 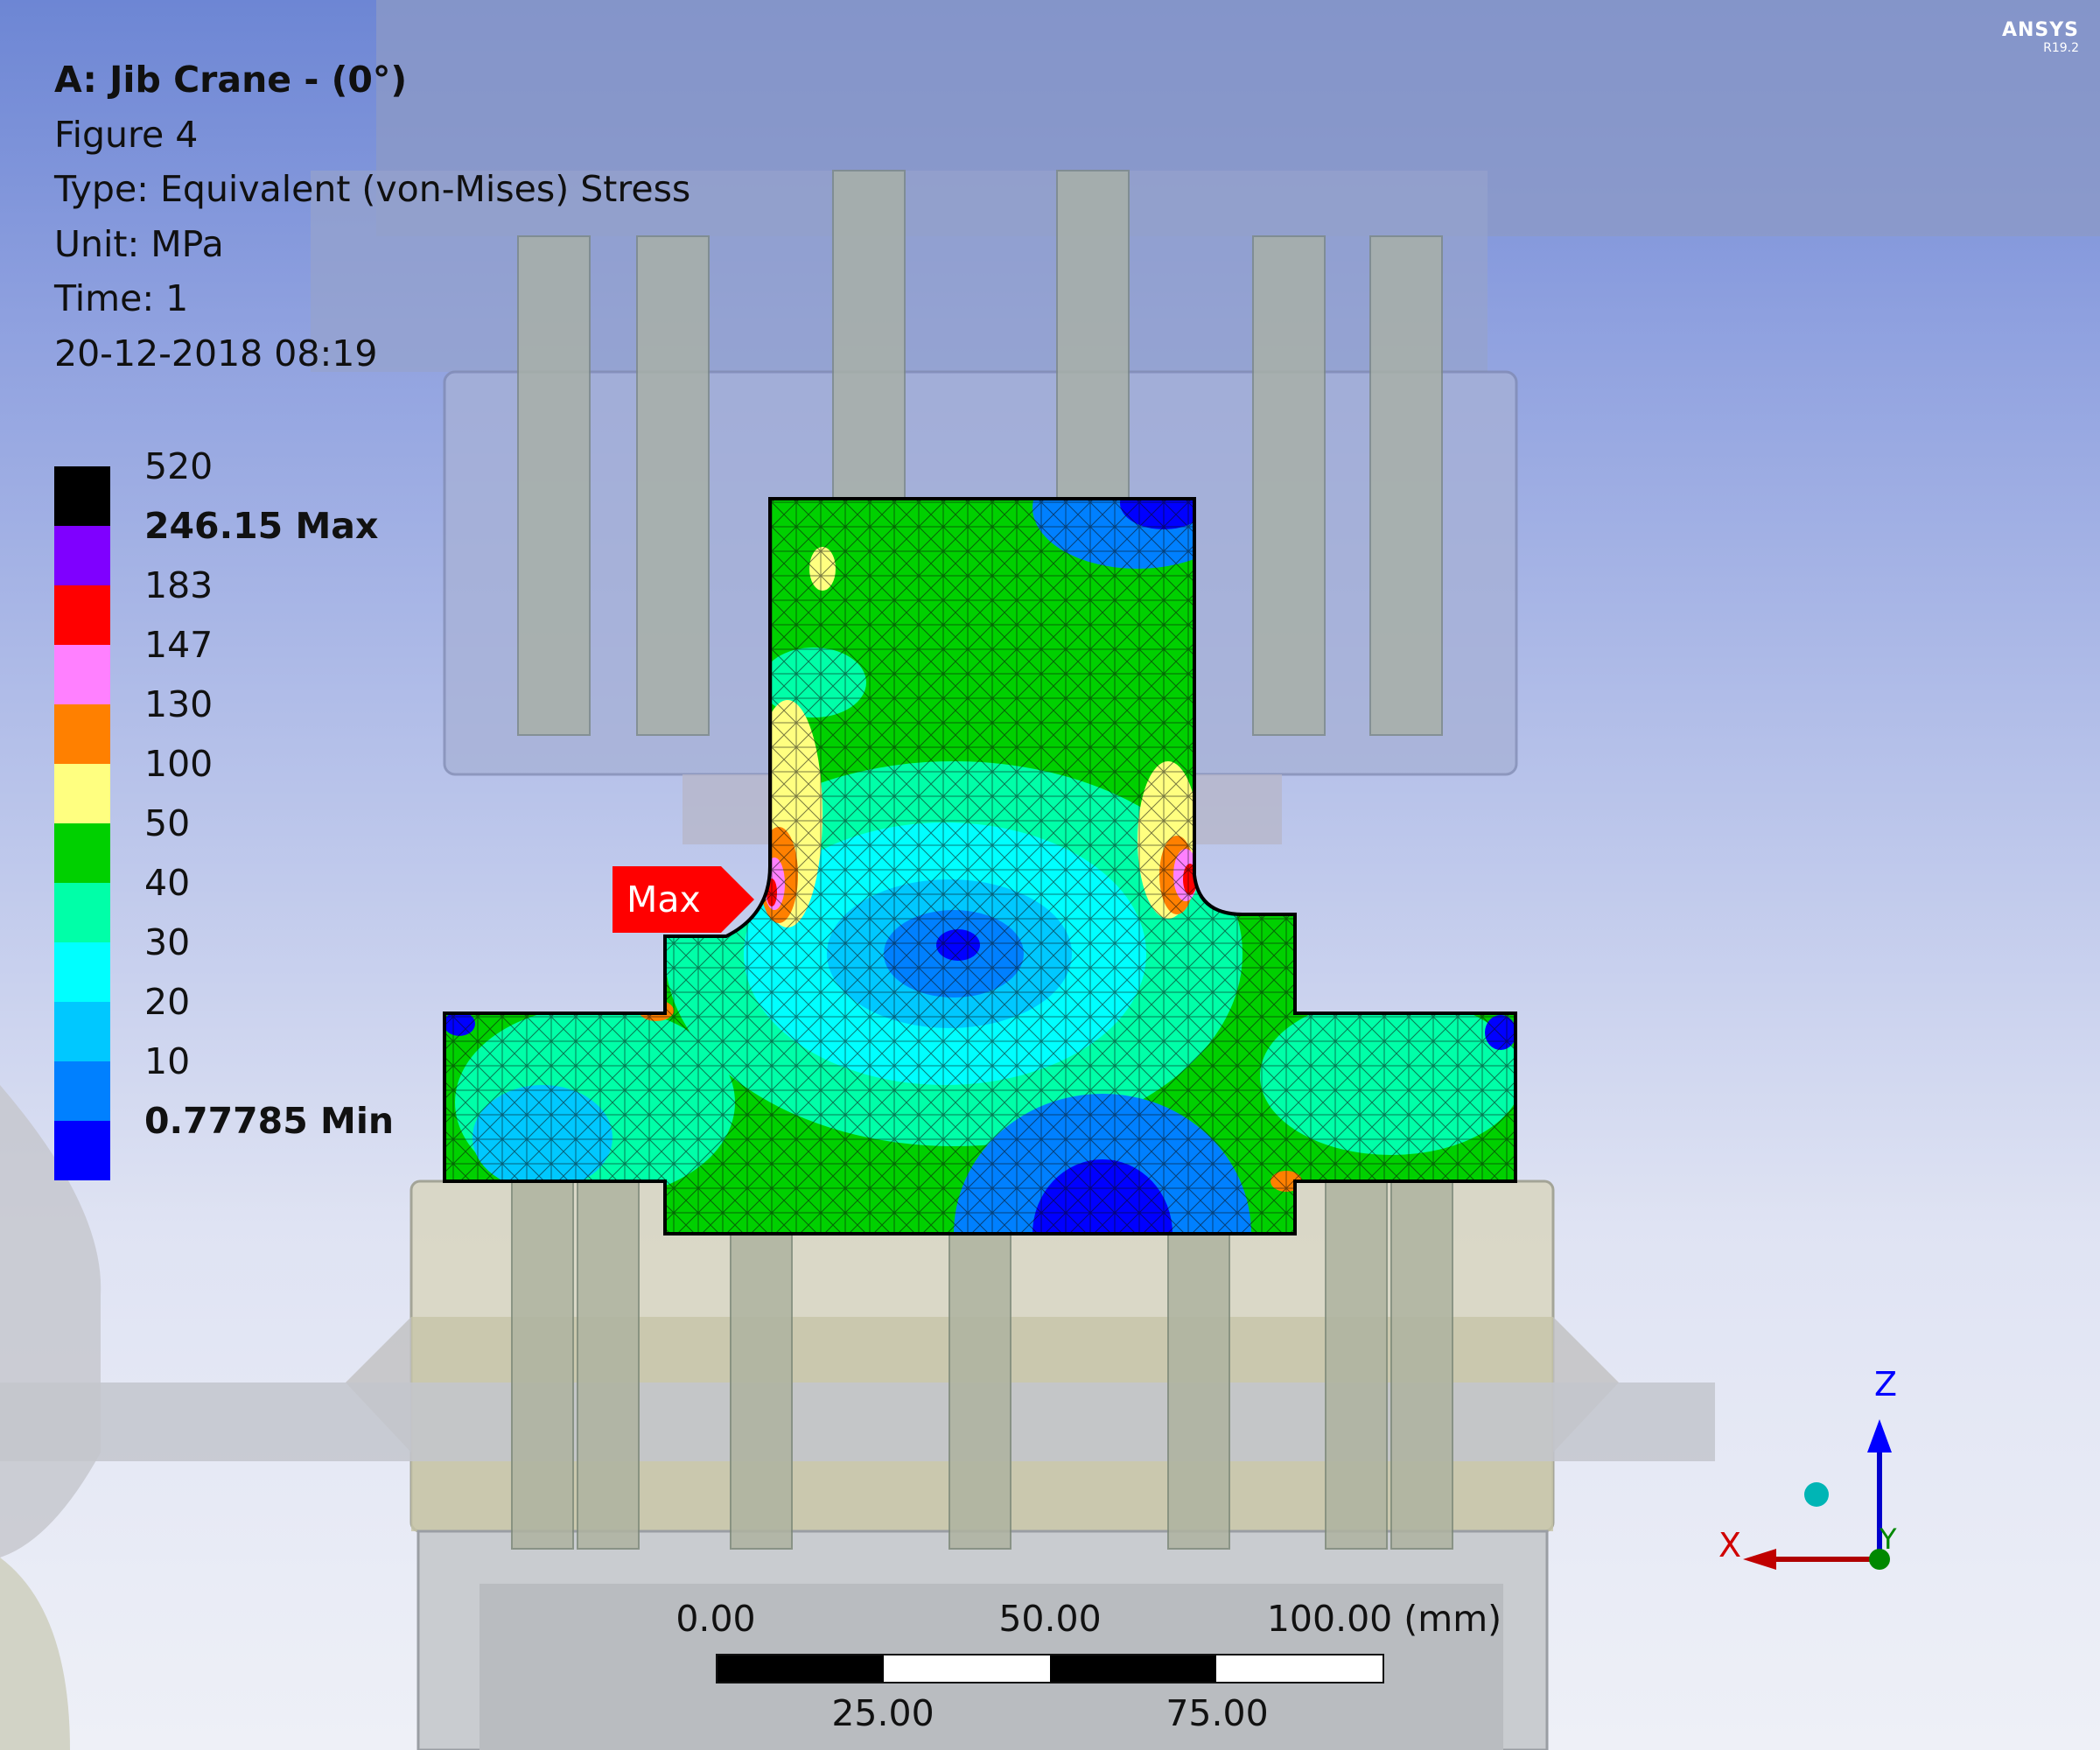 What do you see at coordinates (35, 1654) in the screenshot?
I see `left-body-lower` at bounding box center [35, 1654].